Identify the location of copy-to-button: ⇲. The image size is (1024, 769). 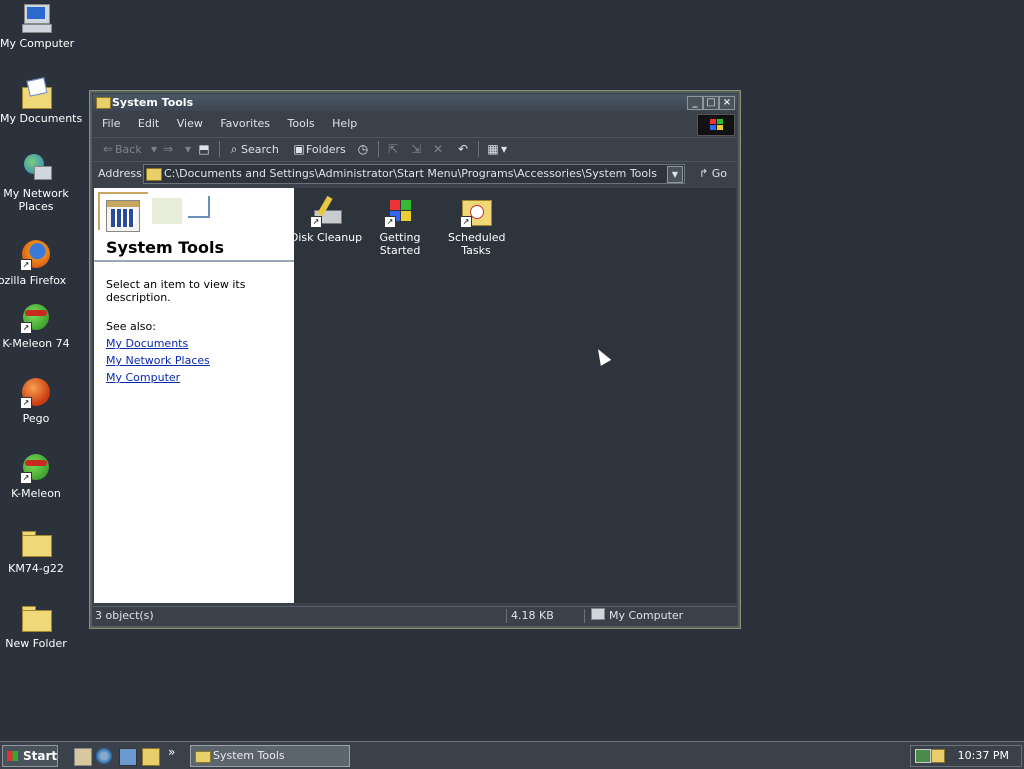
(416, 149).